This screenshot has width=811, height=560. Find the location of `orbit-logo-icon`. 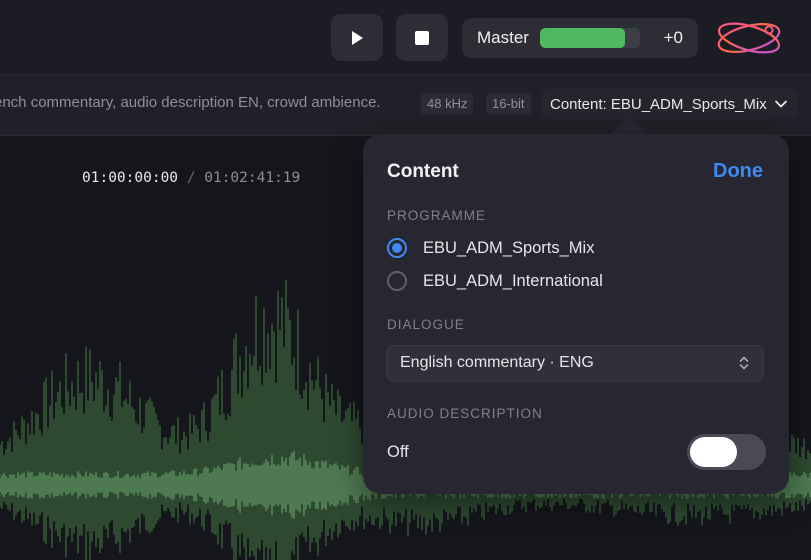

orbit-logo-icon is located at coordinates (749, 38).